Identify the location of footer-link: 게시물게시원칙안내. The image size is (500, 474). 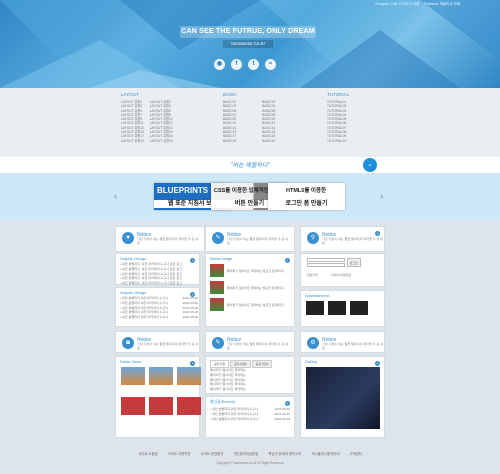
(325, 453).